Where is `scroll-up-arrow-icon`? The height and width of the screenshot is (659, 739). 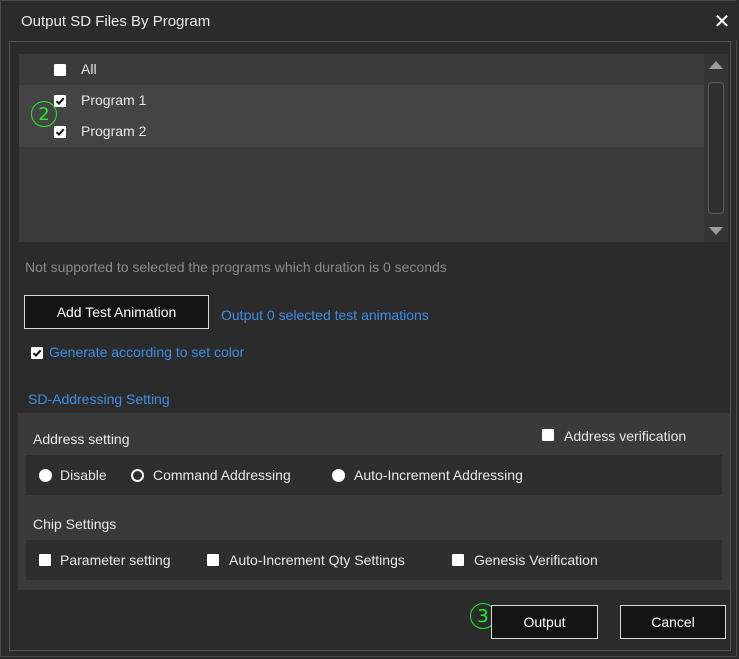 scroll-up-arrow-icon is located at coordinates (716, 65).